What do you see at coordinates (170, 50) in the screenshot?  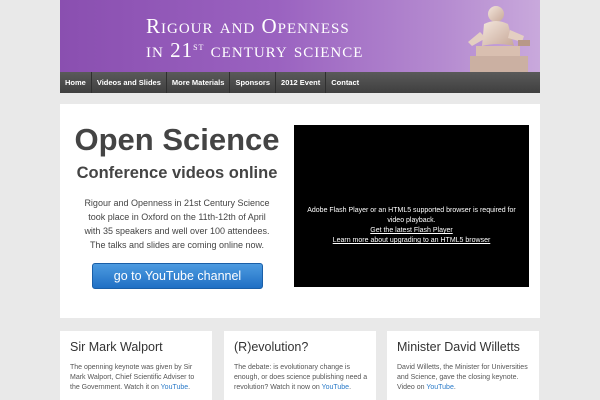 I see `site-title-line2-pre: in 21` at bounding box center [170, 50].